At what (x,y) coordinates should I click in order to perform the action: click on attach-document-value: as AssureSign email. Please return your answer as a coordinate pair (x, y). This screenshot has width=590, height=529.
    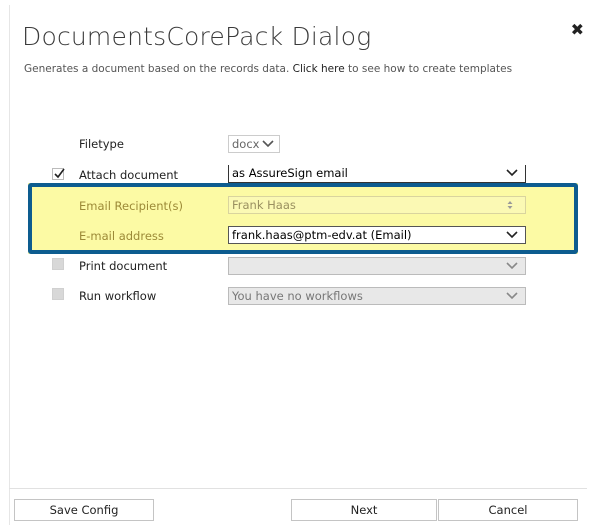
    Looking at the image, I should click on (290, 173).